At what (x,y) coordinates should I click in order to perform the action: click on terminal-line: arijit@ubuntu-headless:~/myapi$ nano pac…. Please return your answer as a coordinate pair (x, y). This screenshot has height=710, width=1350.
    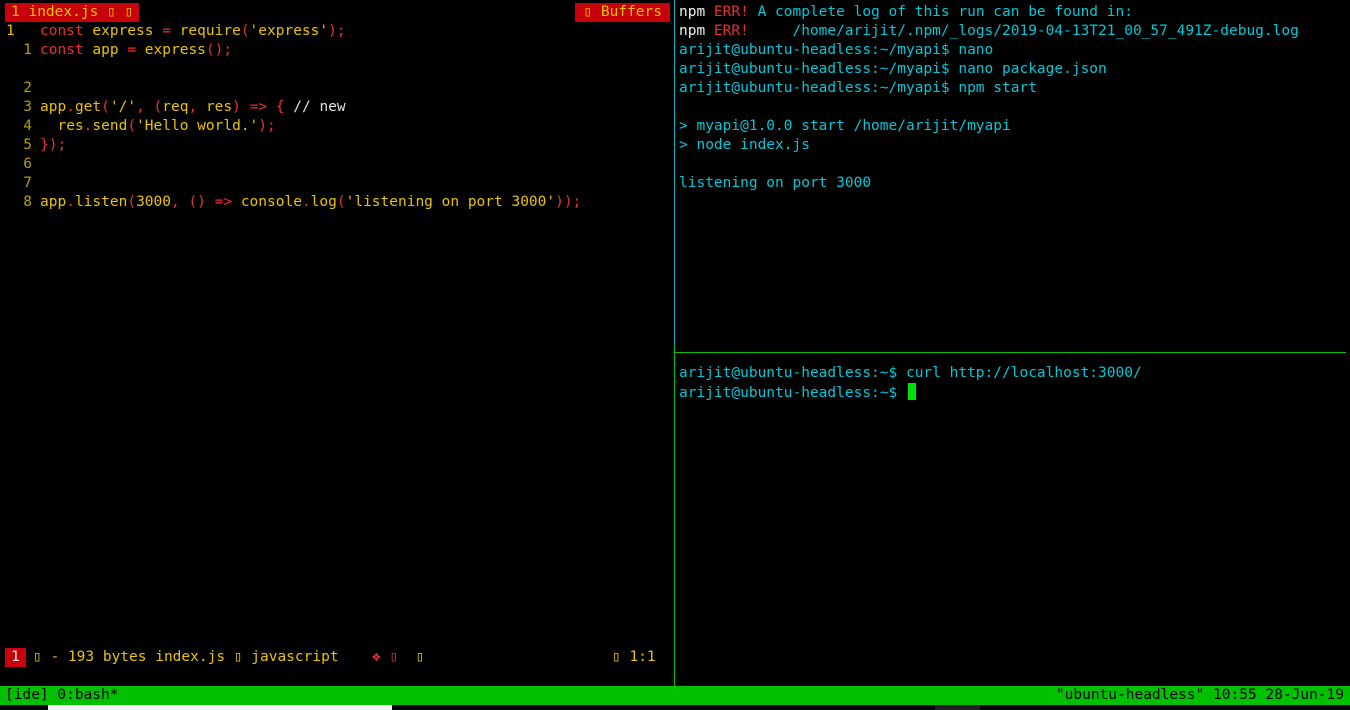
    Looking at the image, I should click on (1011, 69).